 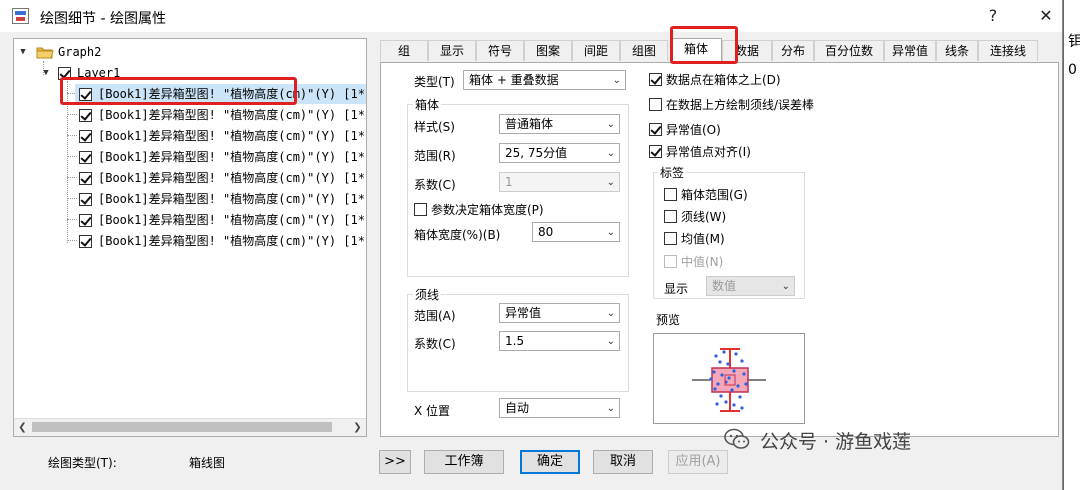 I want to click on tab-outliers: 异常值, so click(x=910, y=50).